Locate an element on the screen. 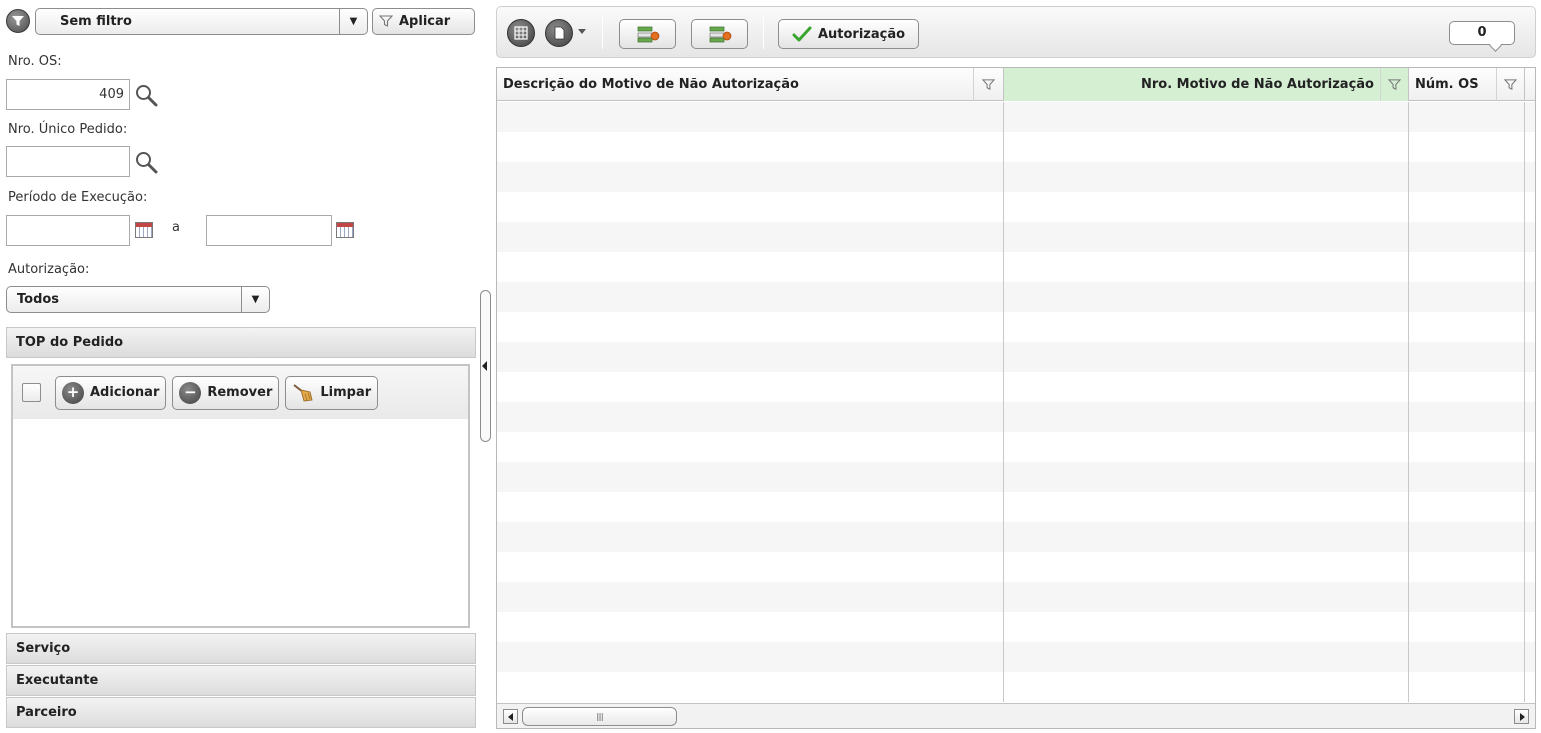  apply-filter-label: Aplicar is located at coordinates (425, 21).